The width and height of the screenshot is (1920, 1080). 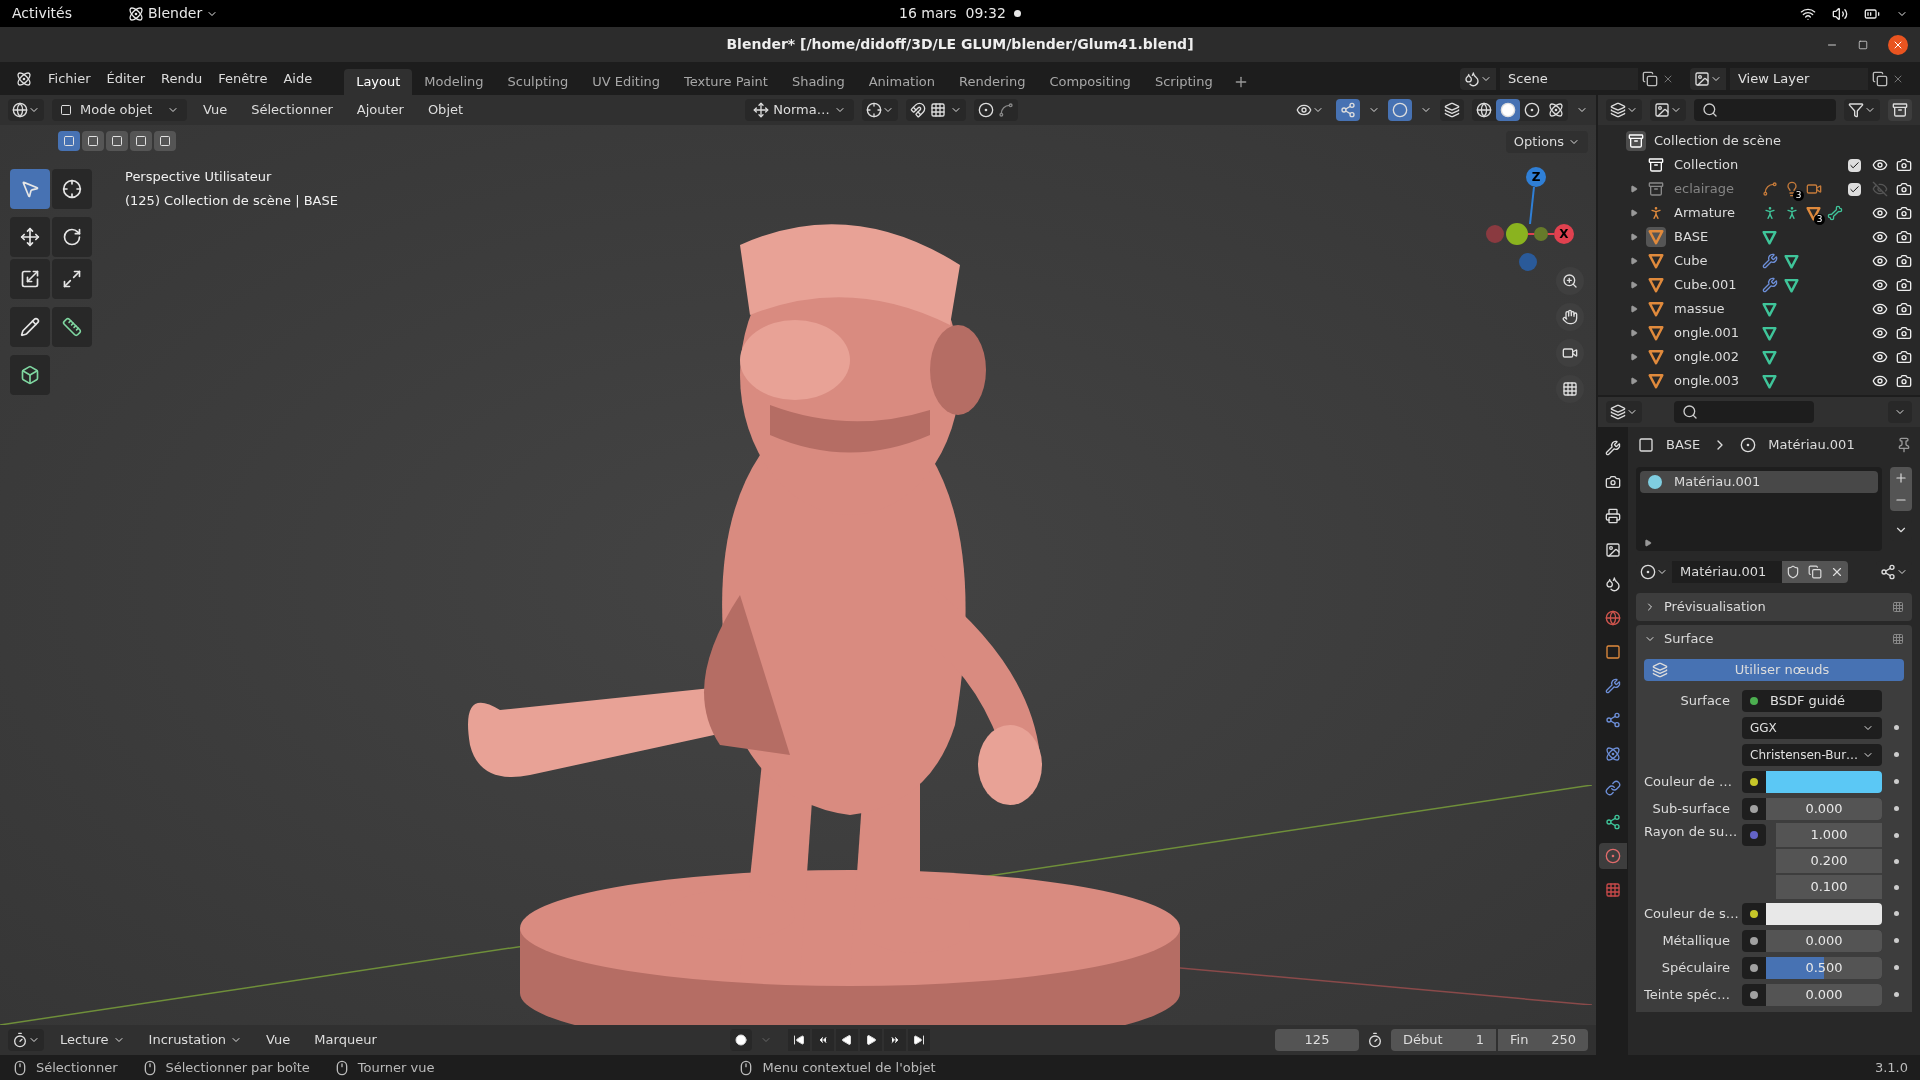 I want to click on number-field: 0.100, so click(x=1829, y=887).